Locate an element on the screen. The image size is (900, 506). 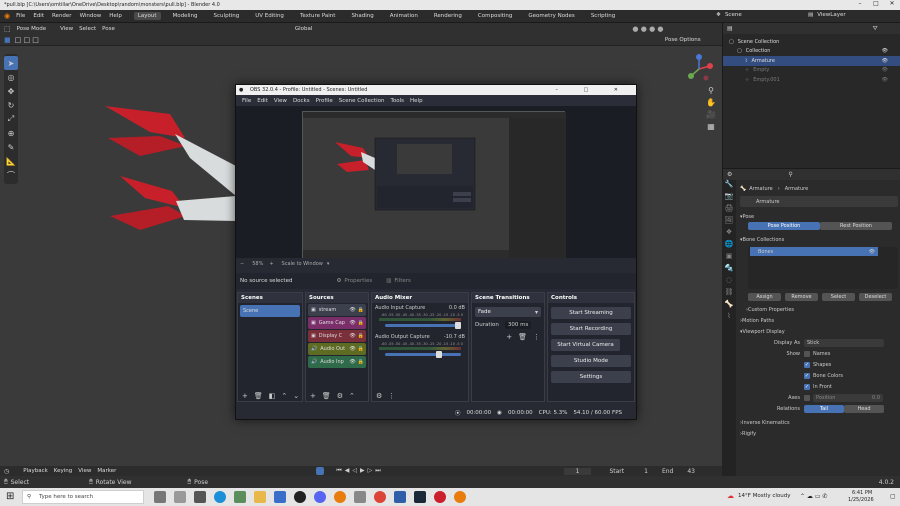
workspace-tab-sculpting: Sculpting is located at coordinates (227, 16).